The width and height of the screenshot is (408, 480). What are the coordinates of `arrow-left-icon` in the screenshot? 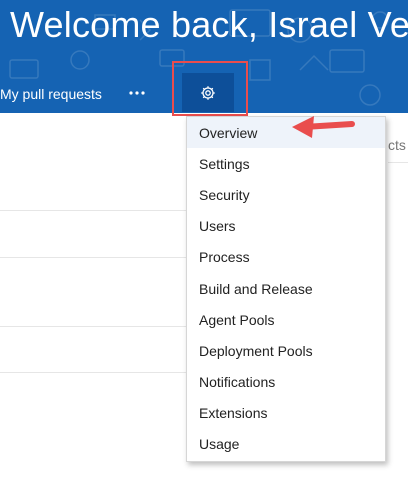 It's located at (323, 127).